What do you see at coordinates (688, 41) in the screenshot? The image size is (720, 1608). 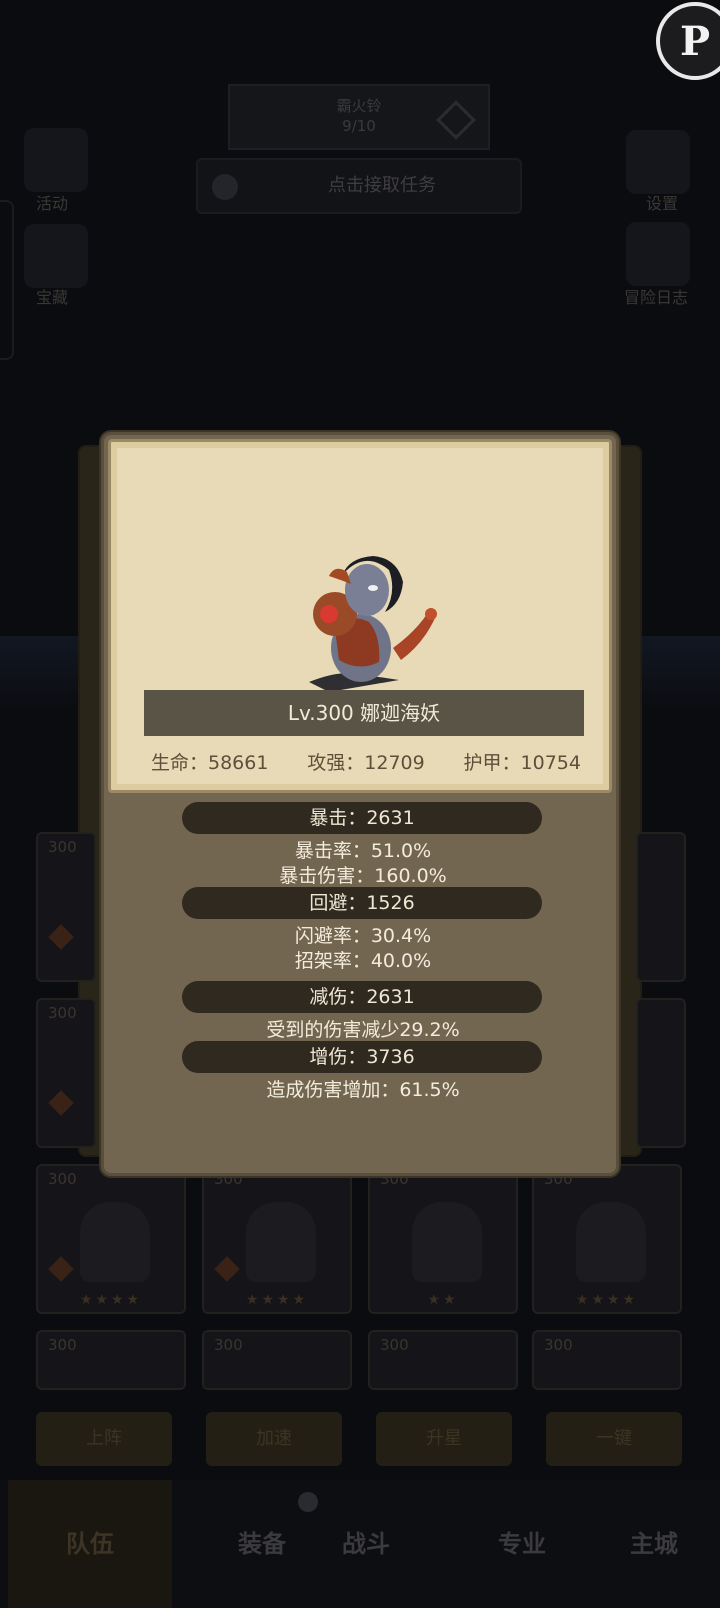 I see `corner-profile-button: P` at bounding box center [688, 41].